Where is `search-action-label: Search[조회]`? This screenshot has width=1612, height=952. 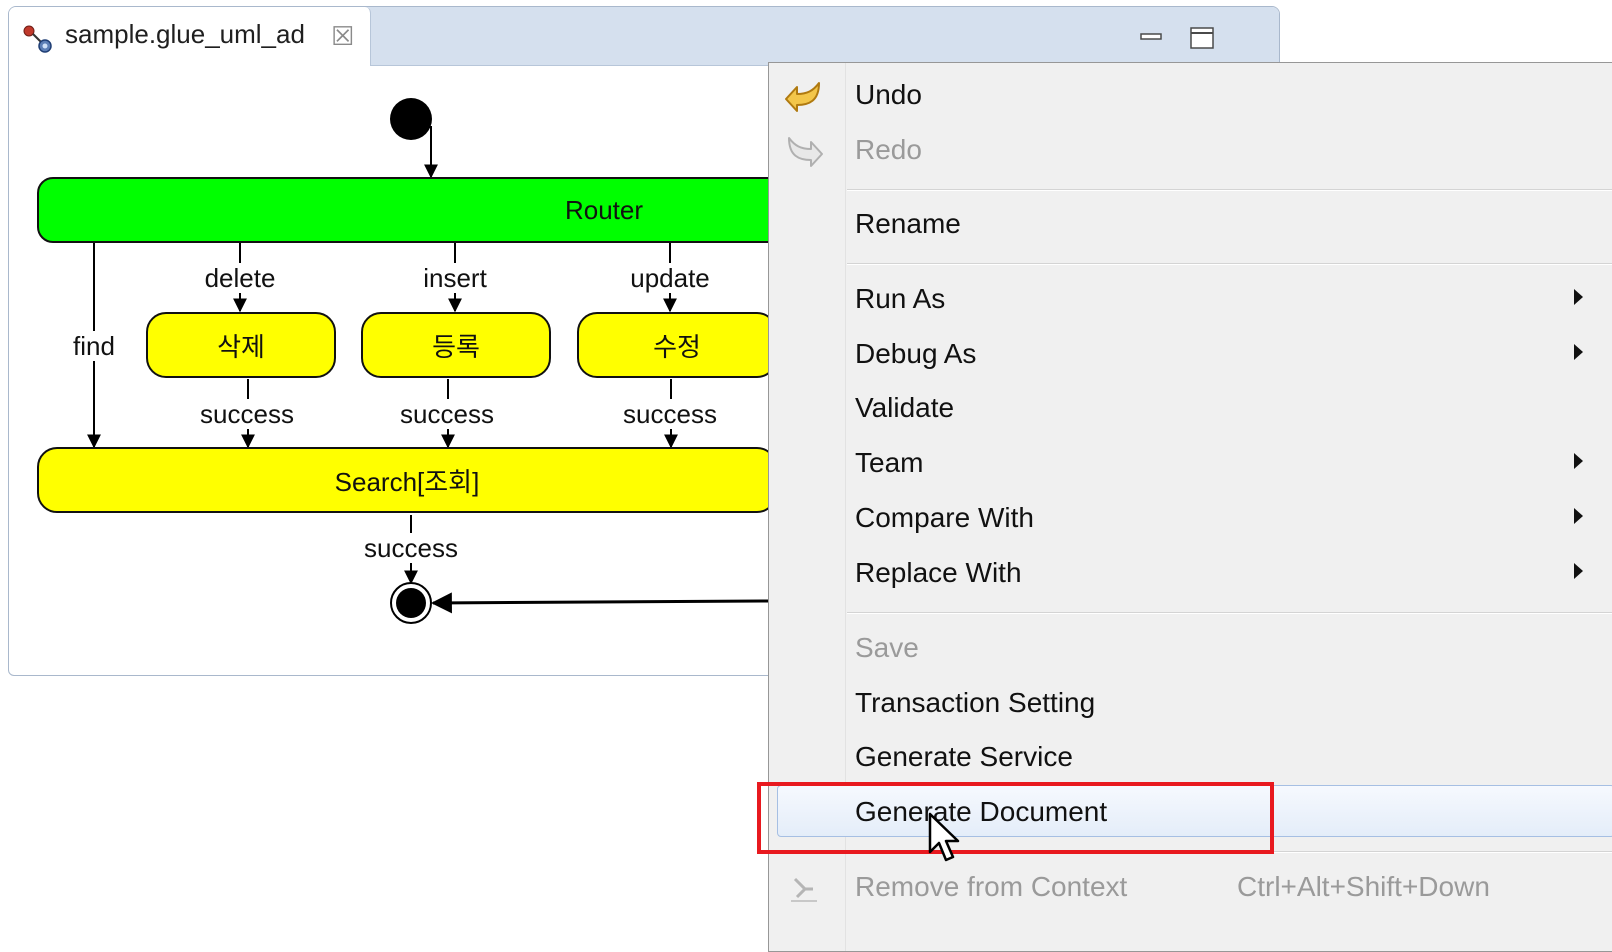 search-action-label: Search[조회] is located at coordinates (407, 481).